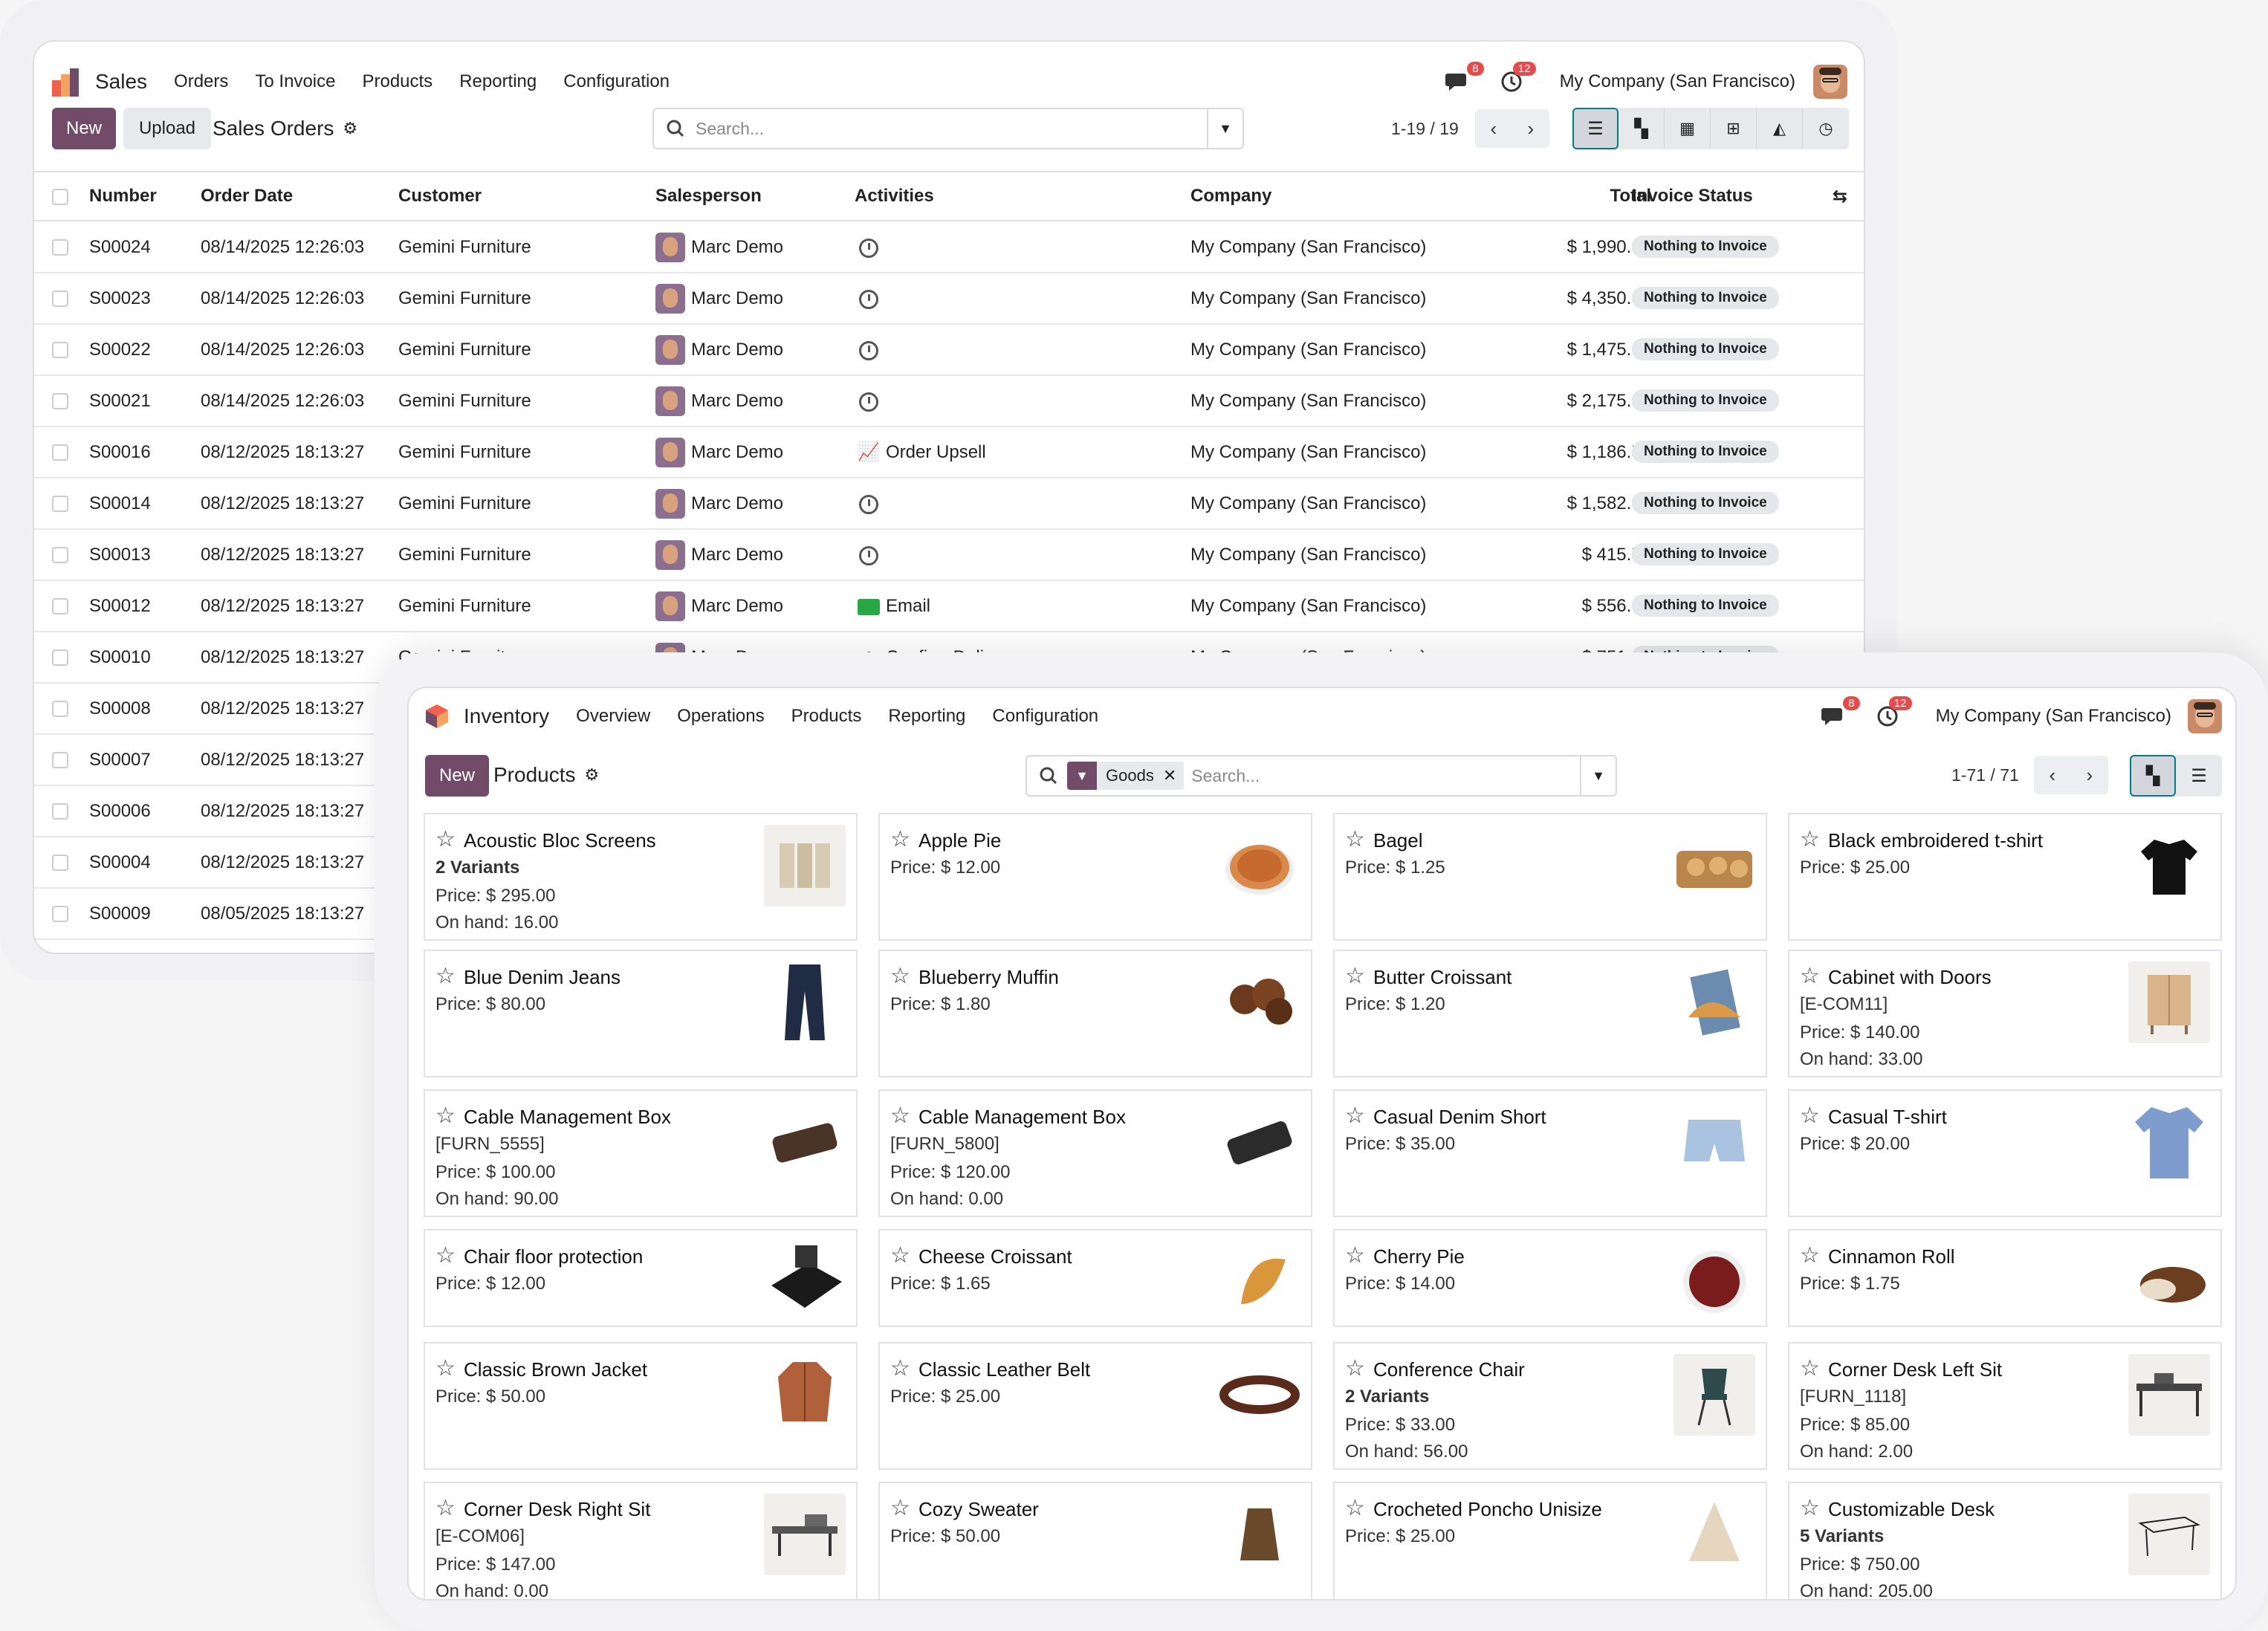 The height and width of the screenshot is (1631, 2268). Describe the element at coordinates (2005, 1153) in the screenshot. I see `product-card: ☆ Casual T-shirt Price: $ 20.00` at that location.